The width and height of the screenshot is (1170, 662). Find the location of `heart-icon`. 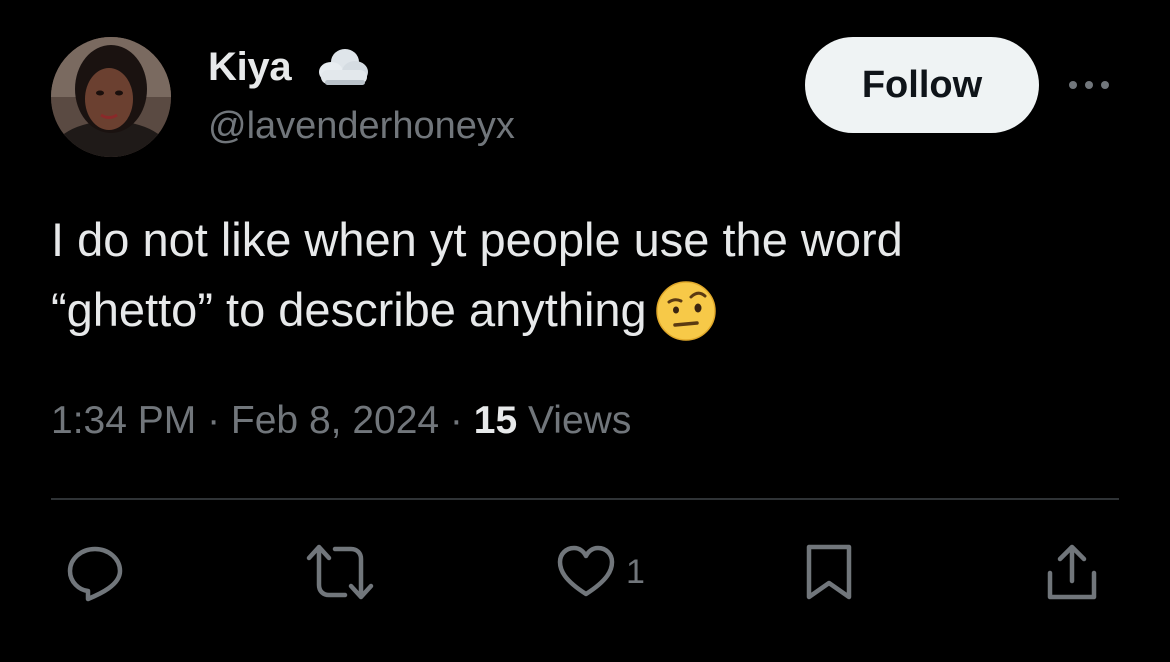

heart-icon is located at coordinates (586, 571).